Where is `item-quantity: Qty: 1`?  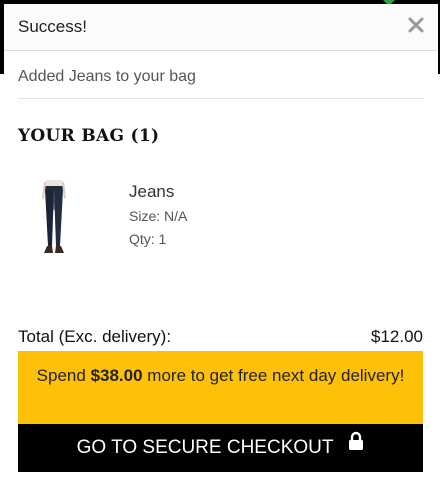 item-quantity: Qty: 1 is located at coordinates (148, 239).